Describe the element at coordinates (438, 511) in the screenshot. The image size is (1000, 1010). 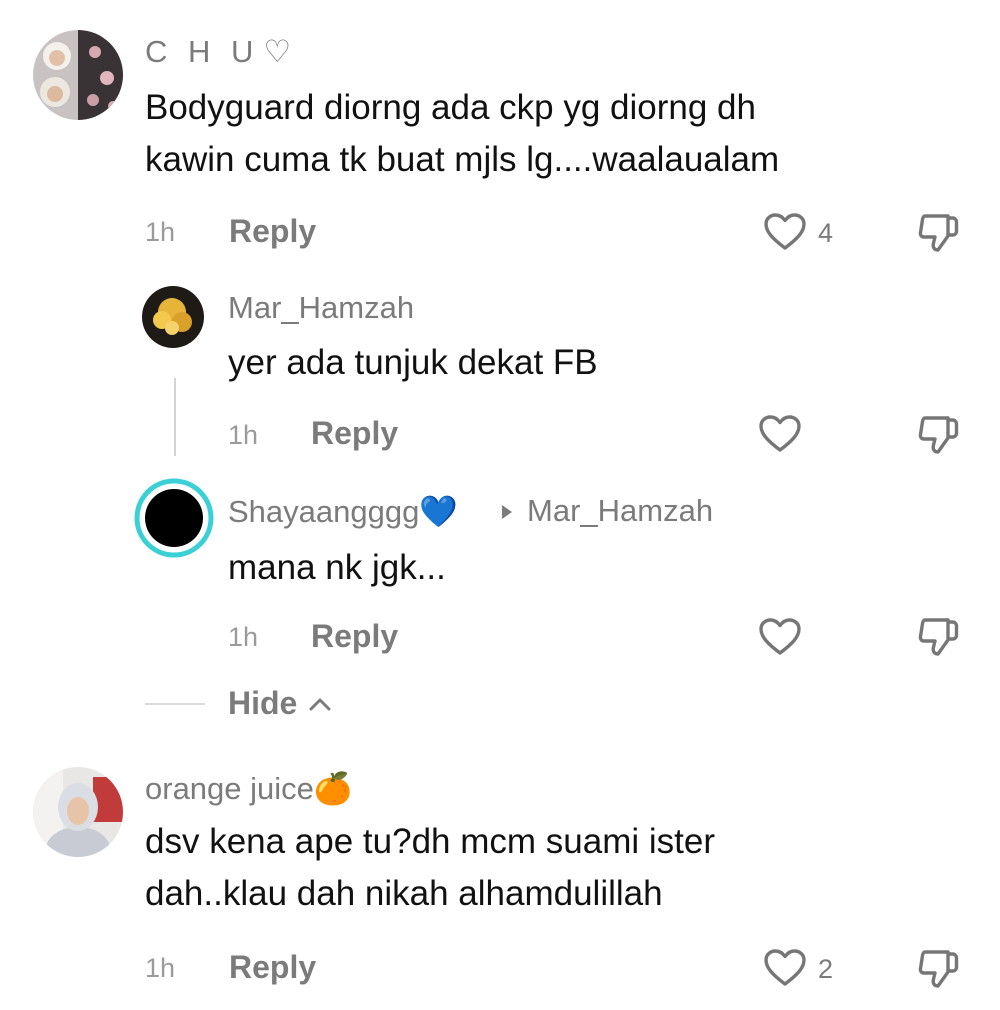
I see `username-blue-heart-emoji: 💙` at that location.